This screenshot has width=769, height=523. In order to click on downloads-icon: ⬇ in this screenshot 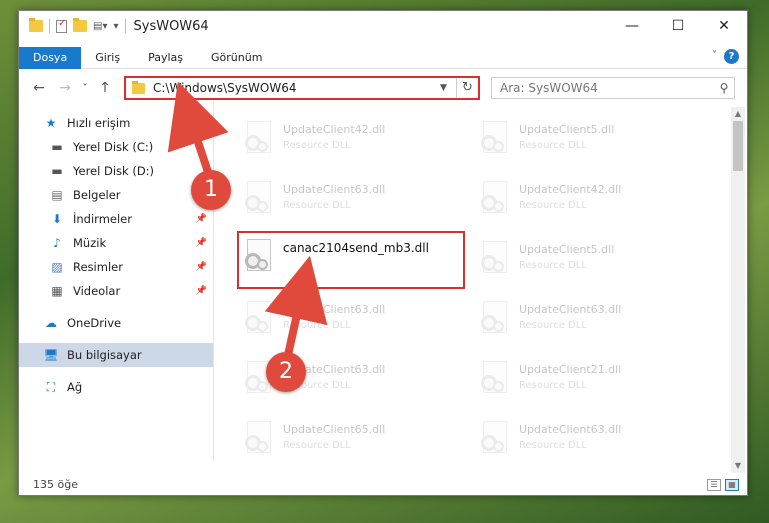, I will do `click(57, 219)`.